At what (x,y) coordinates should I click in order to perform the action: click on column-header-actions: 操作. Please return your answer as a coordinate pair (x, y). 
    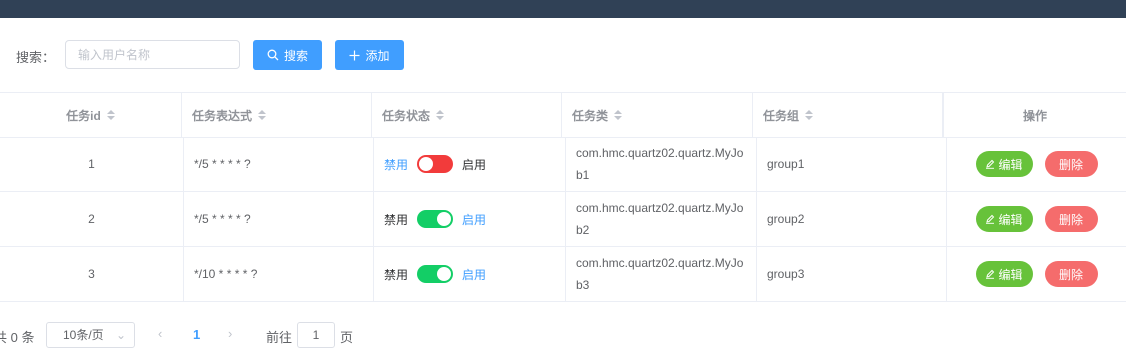
    Looking at the image, I should click on (1034, 115).